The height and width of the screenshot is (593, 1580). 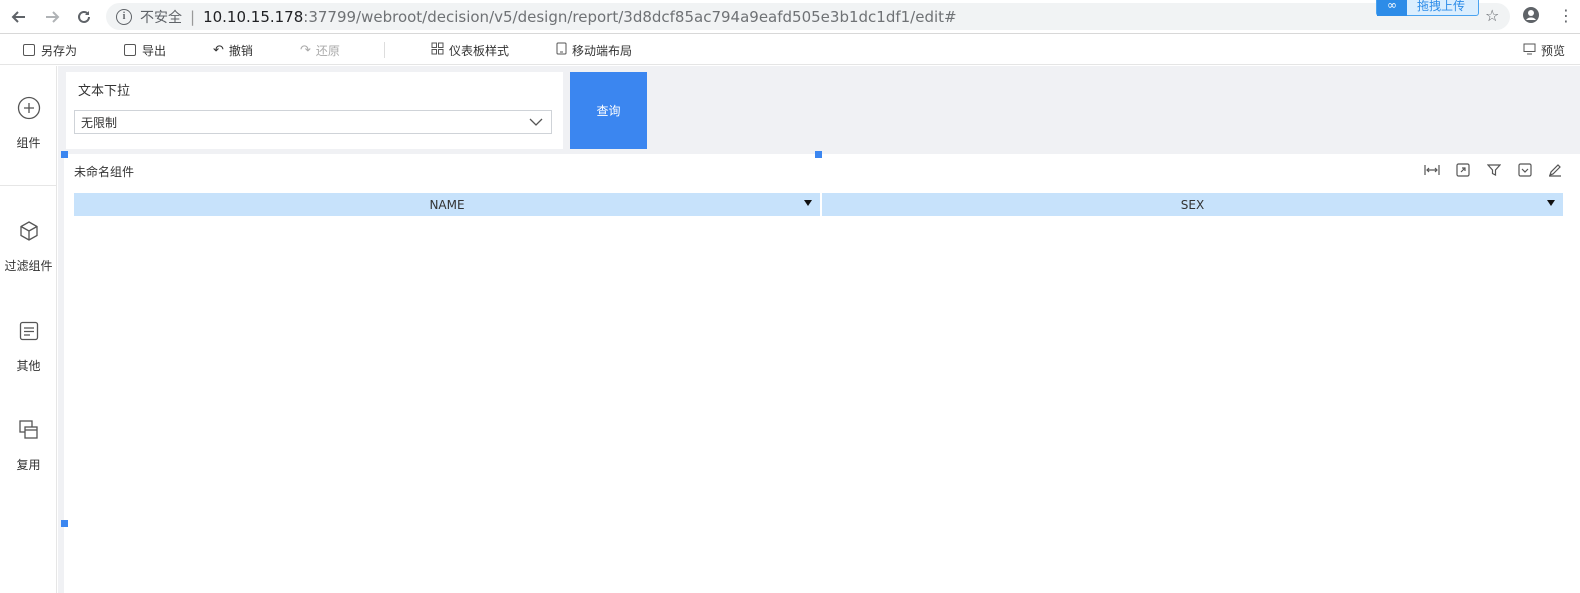 What do you see at coordinates (28, 366) in the screenshot?
I see `sidebar-item-label: 其他` at bounding box center [28, 366].